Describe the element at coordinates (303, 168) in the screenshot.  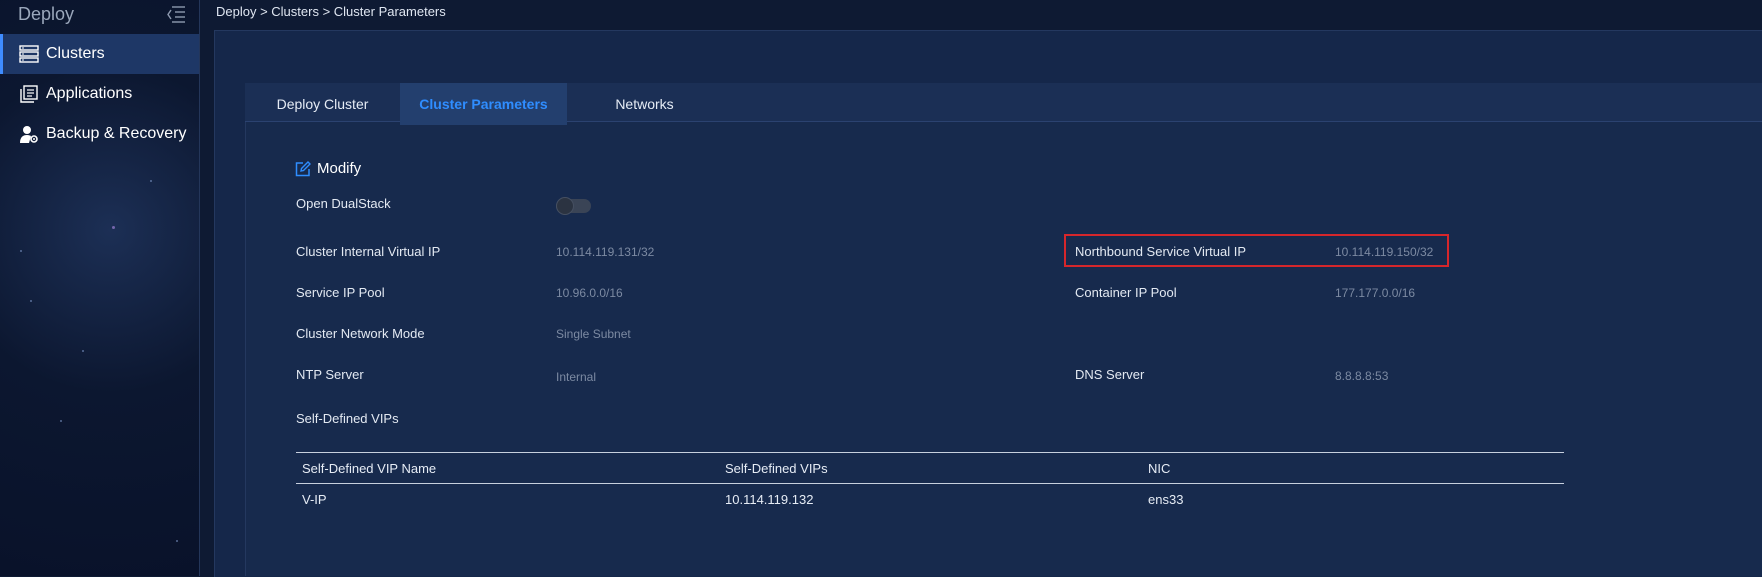
I see `edit-icon` at that location.